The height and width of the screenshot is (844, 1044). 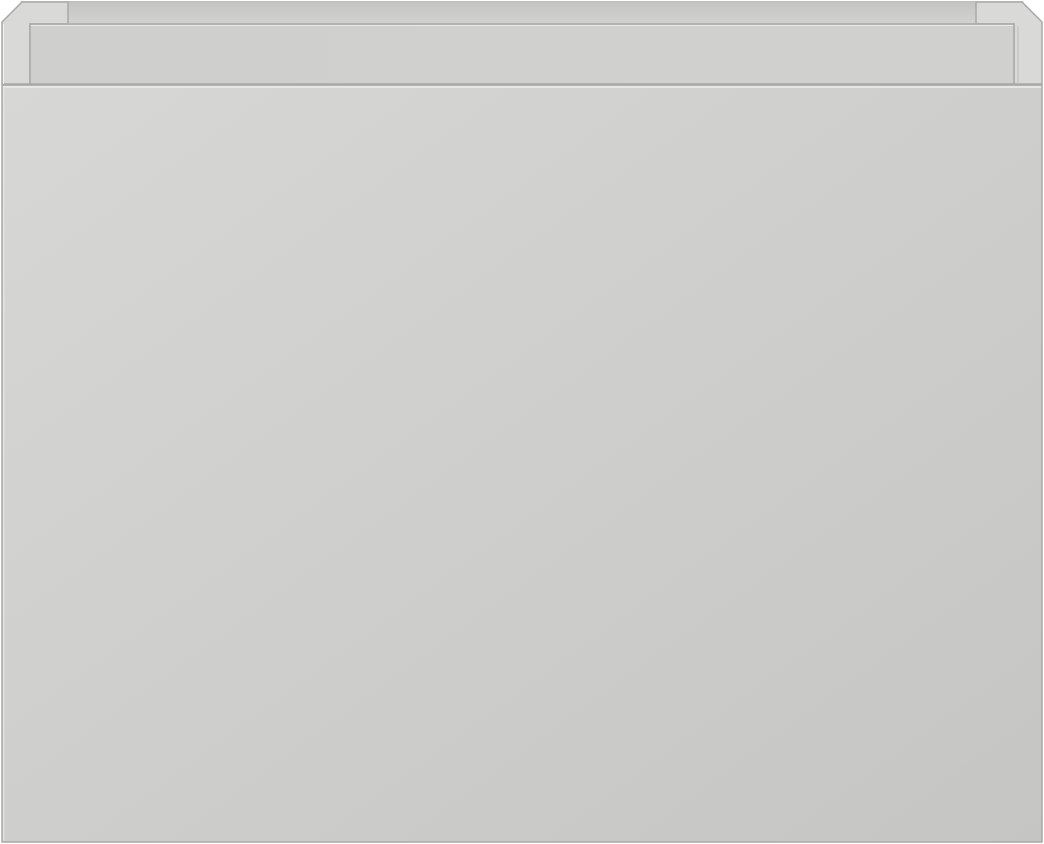 I want to click on drawer-box, so click(x=522, y=43).